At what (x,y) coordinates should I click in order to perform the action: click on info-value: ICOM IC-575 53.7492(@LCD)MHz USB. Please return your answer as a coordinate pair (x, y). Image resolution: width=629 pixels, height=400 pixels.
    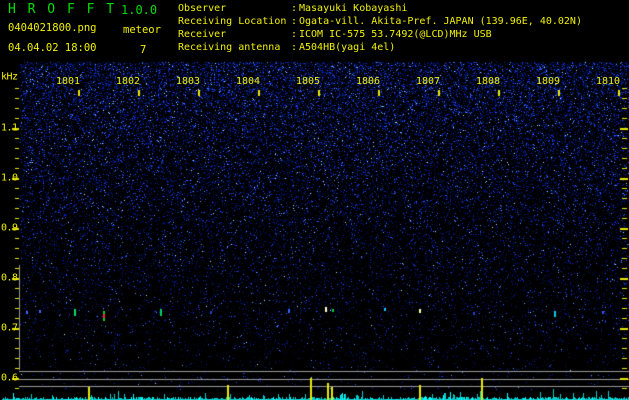
    Looking at the image, I should click on (395, 34).